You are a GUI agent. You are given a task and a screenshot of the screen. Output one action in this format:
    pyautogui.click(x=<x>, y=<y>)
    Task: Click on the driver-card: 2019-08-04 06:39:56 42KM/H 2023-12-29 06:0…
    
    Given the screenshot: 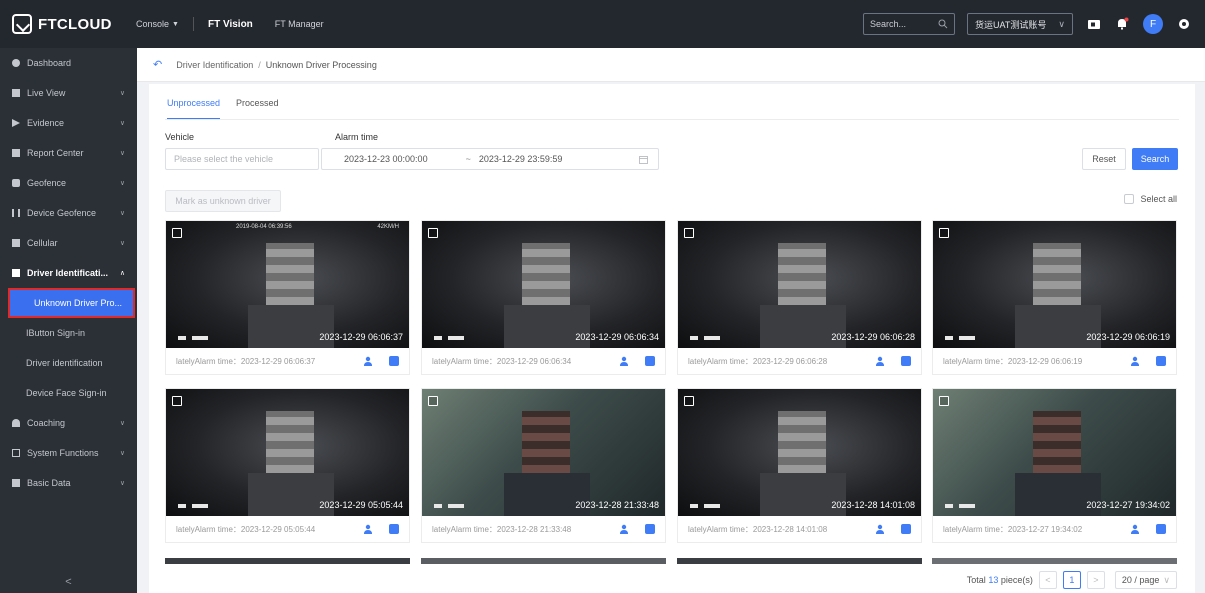 What is the action you would take?
    pyautogui.click(x=287, y=297)
    